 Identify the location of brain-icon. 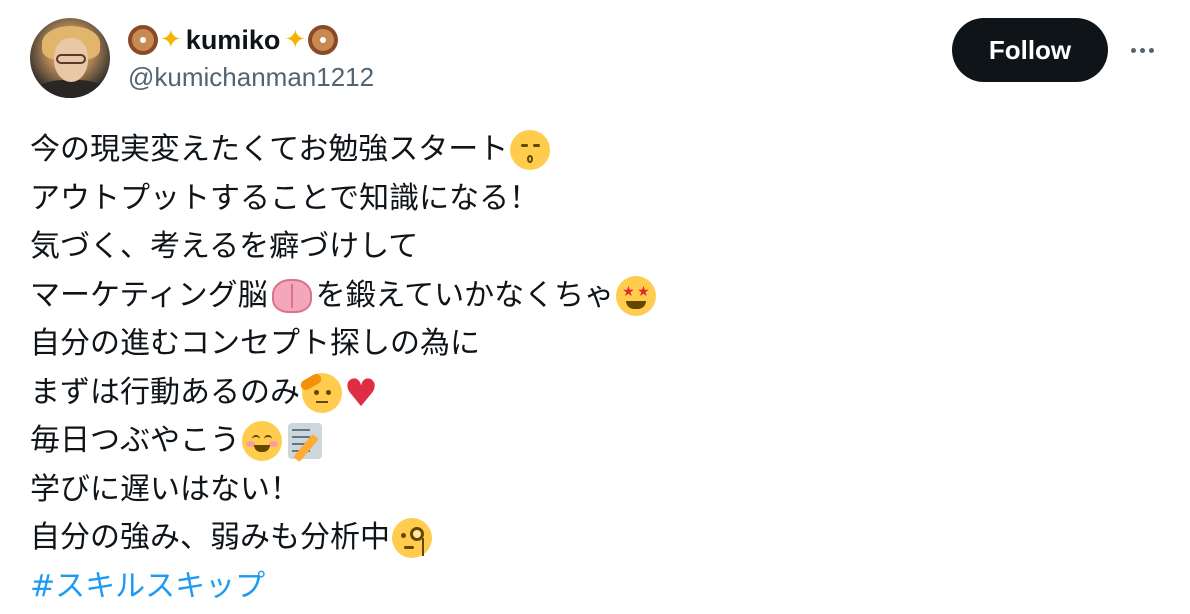
(291, 295).